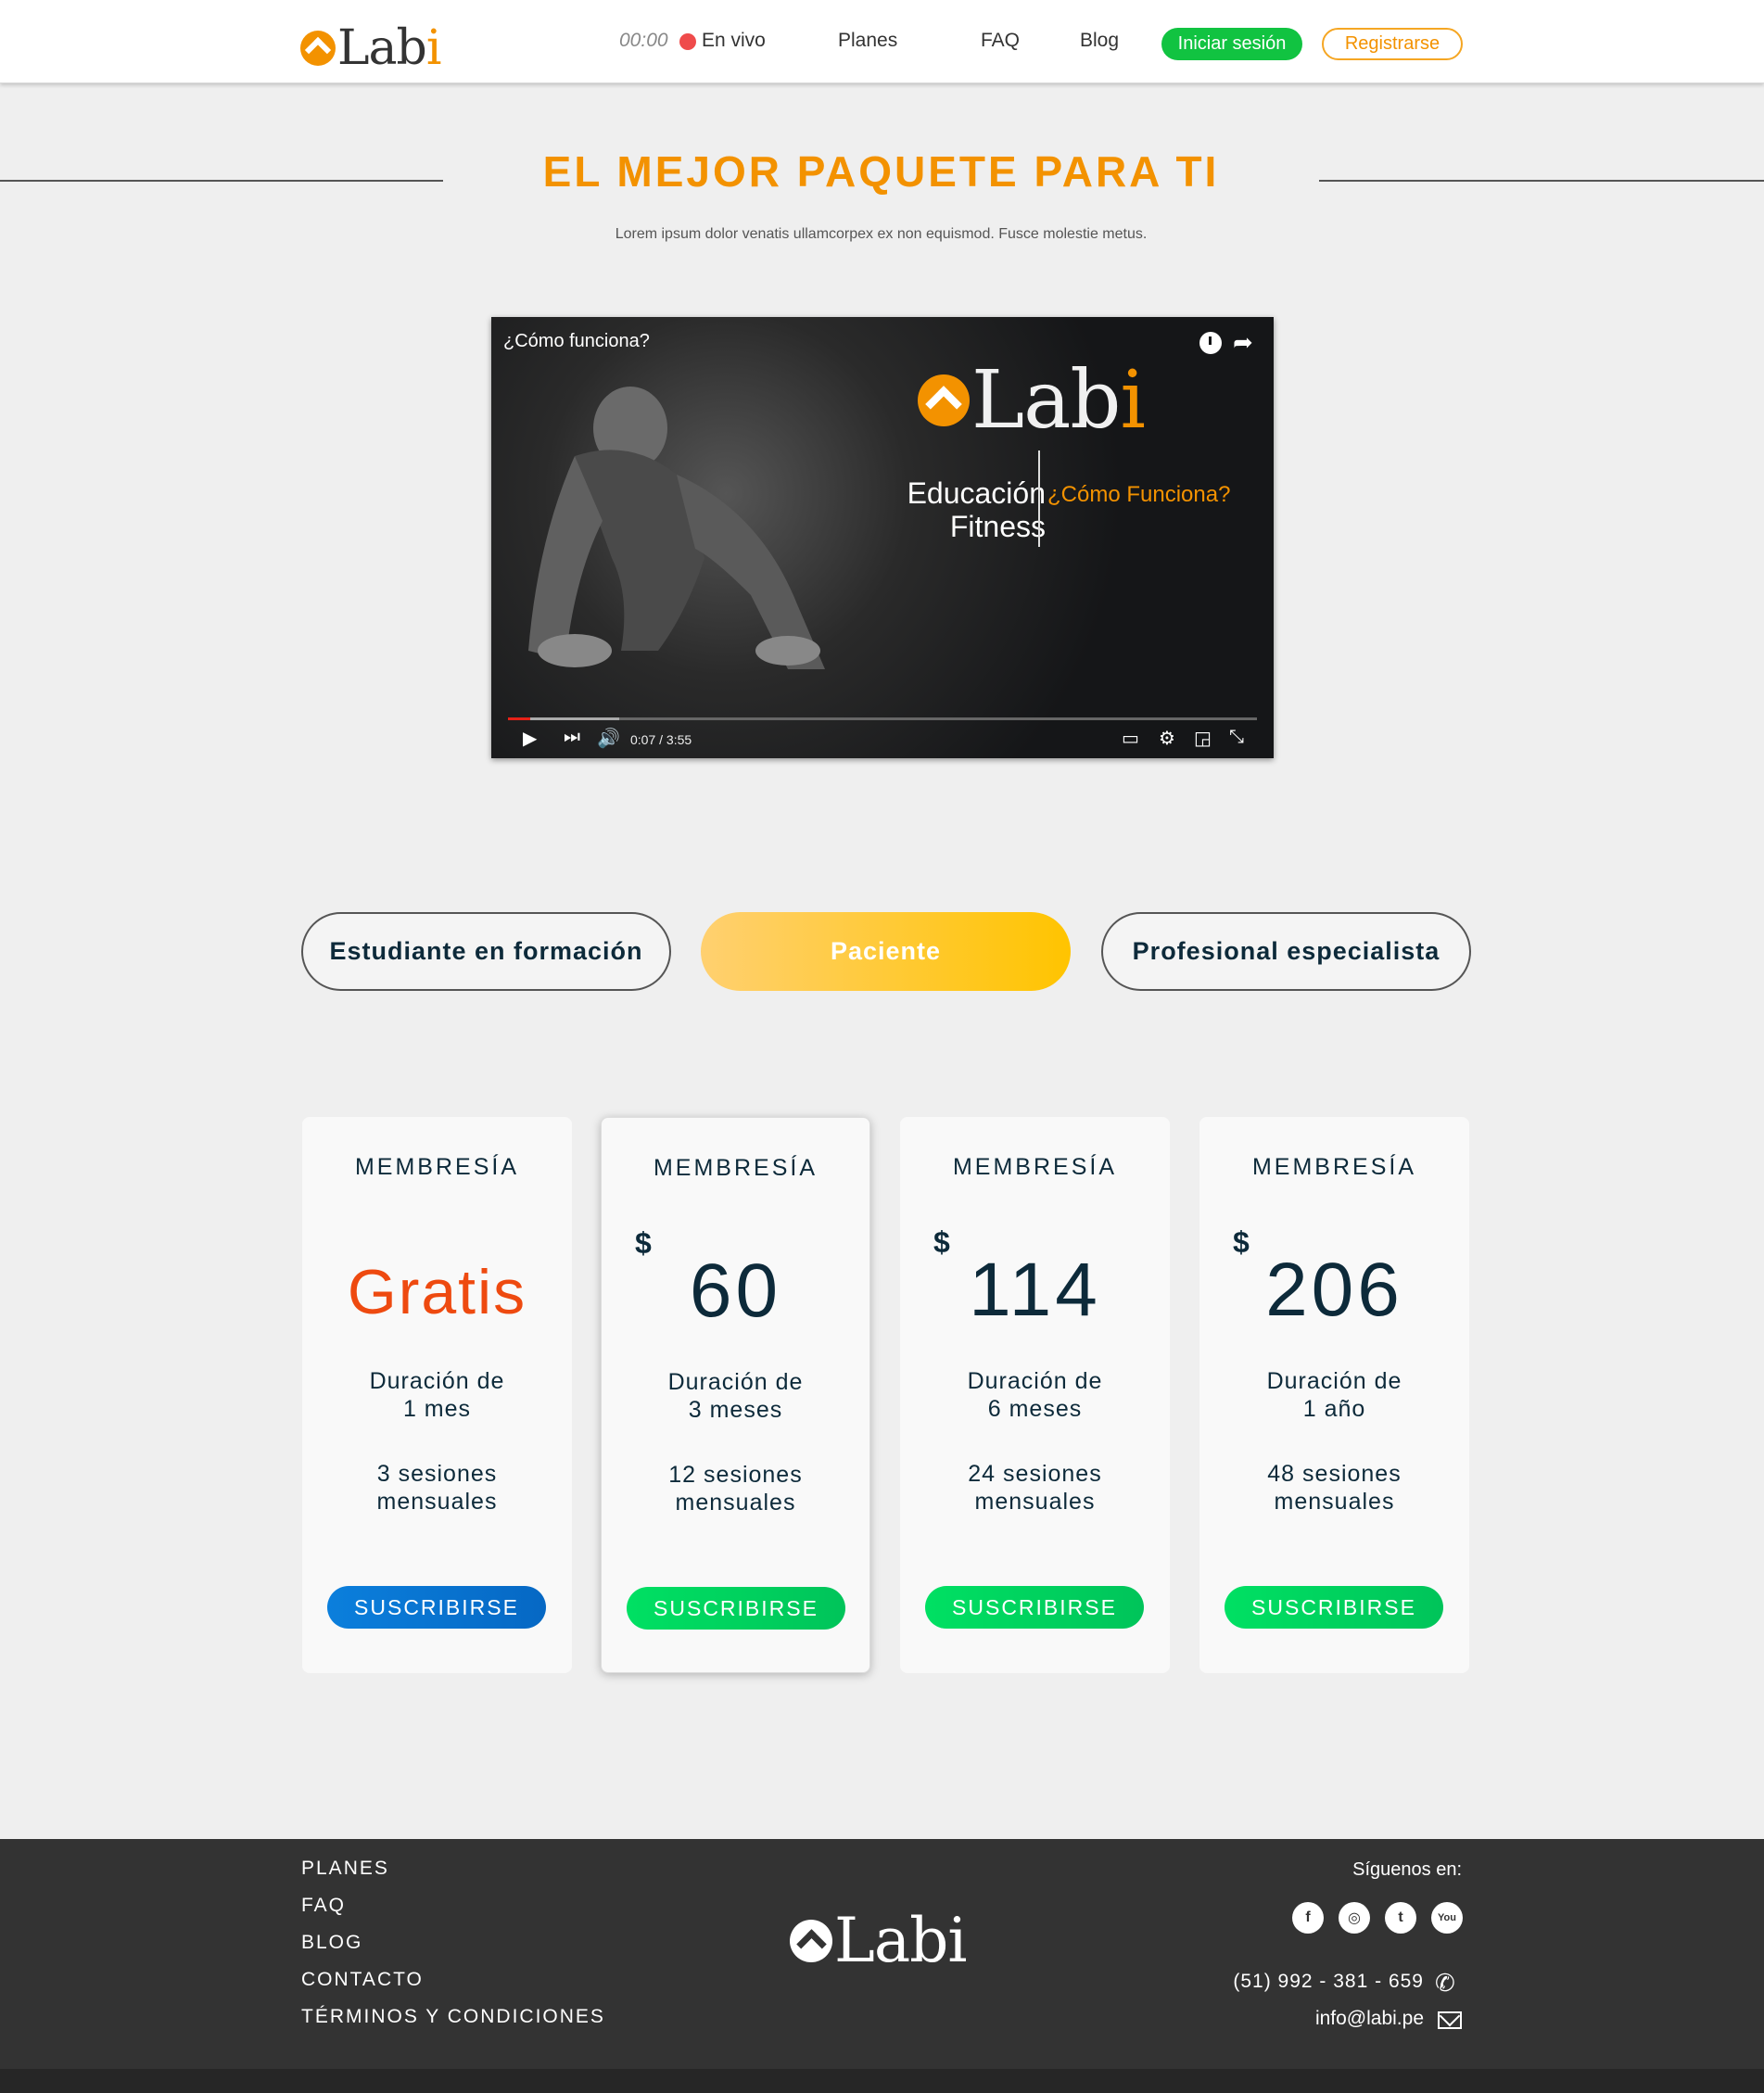  I want to click on title-divider-left, so click(221, 181).